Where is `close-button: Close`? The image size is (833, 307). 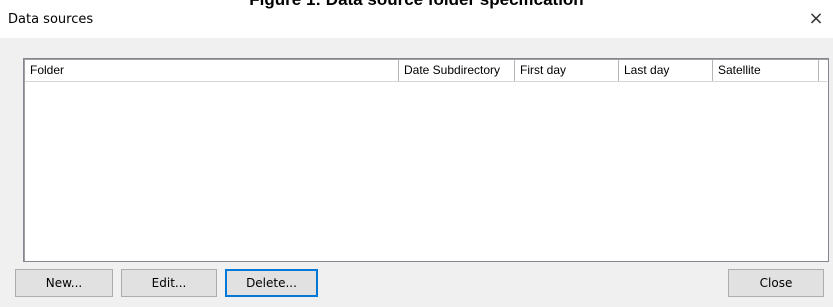
close-button: Close is located at coordinates (776, 283).